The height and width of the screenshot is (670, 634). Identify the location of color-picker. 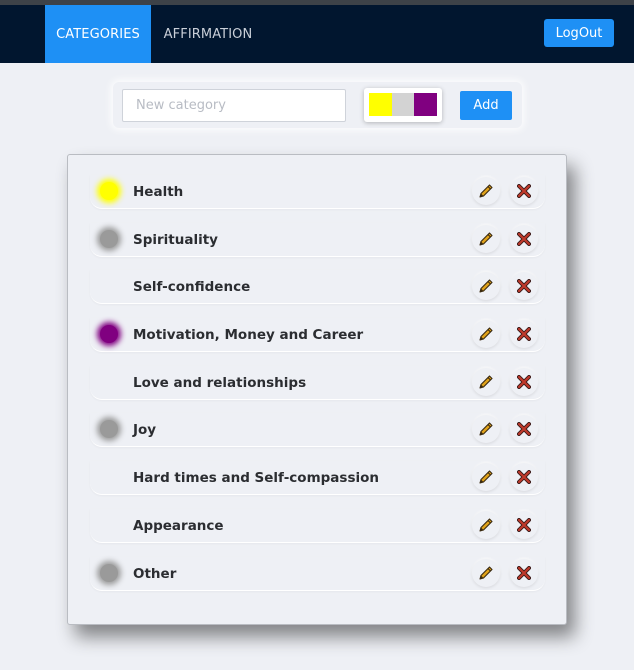
(403, 105).